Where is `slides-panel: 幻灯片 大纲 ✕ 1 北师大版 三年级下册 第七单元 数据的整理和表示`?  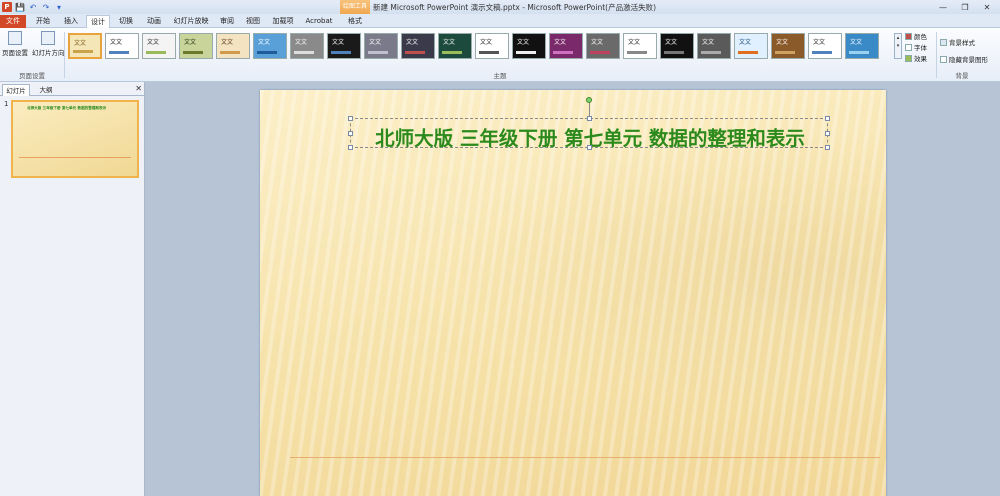 slides-panel: 幻灯片 大纲 ✕ 1 北师大版 三年级下册 第七单元 数据的整理和表示 is located at coordinates (72, 289).